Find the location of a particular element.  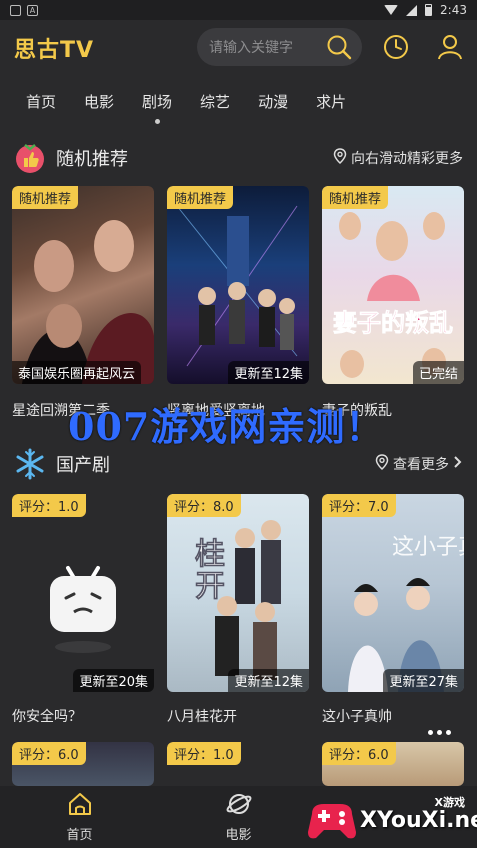

tab-variety: 综艺 is located at coordinates (215, 103).